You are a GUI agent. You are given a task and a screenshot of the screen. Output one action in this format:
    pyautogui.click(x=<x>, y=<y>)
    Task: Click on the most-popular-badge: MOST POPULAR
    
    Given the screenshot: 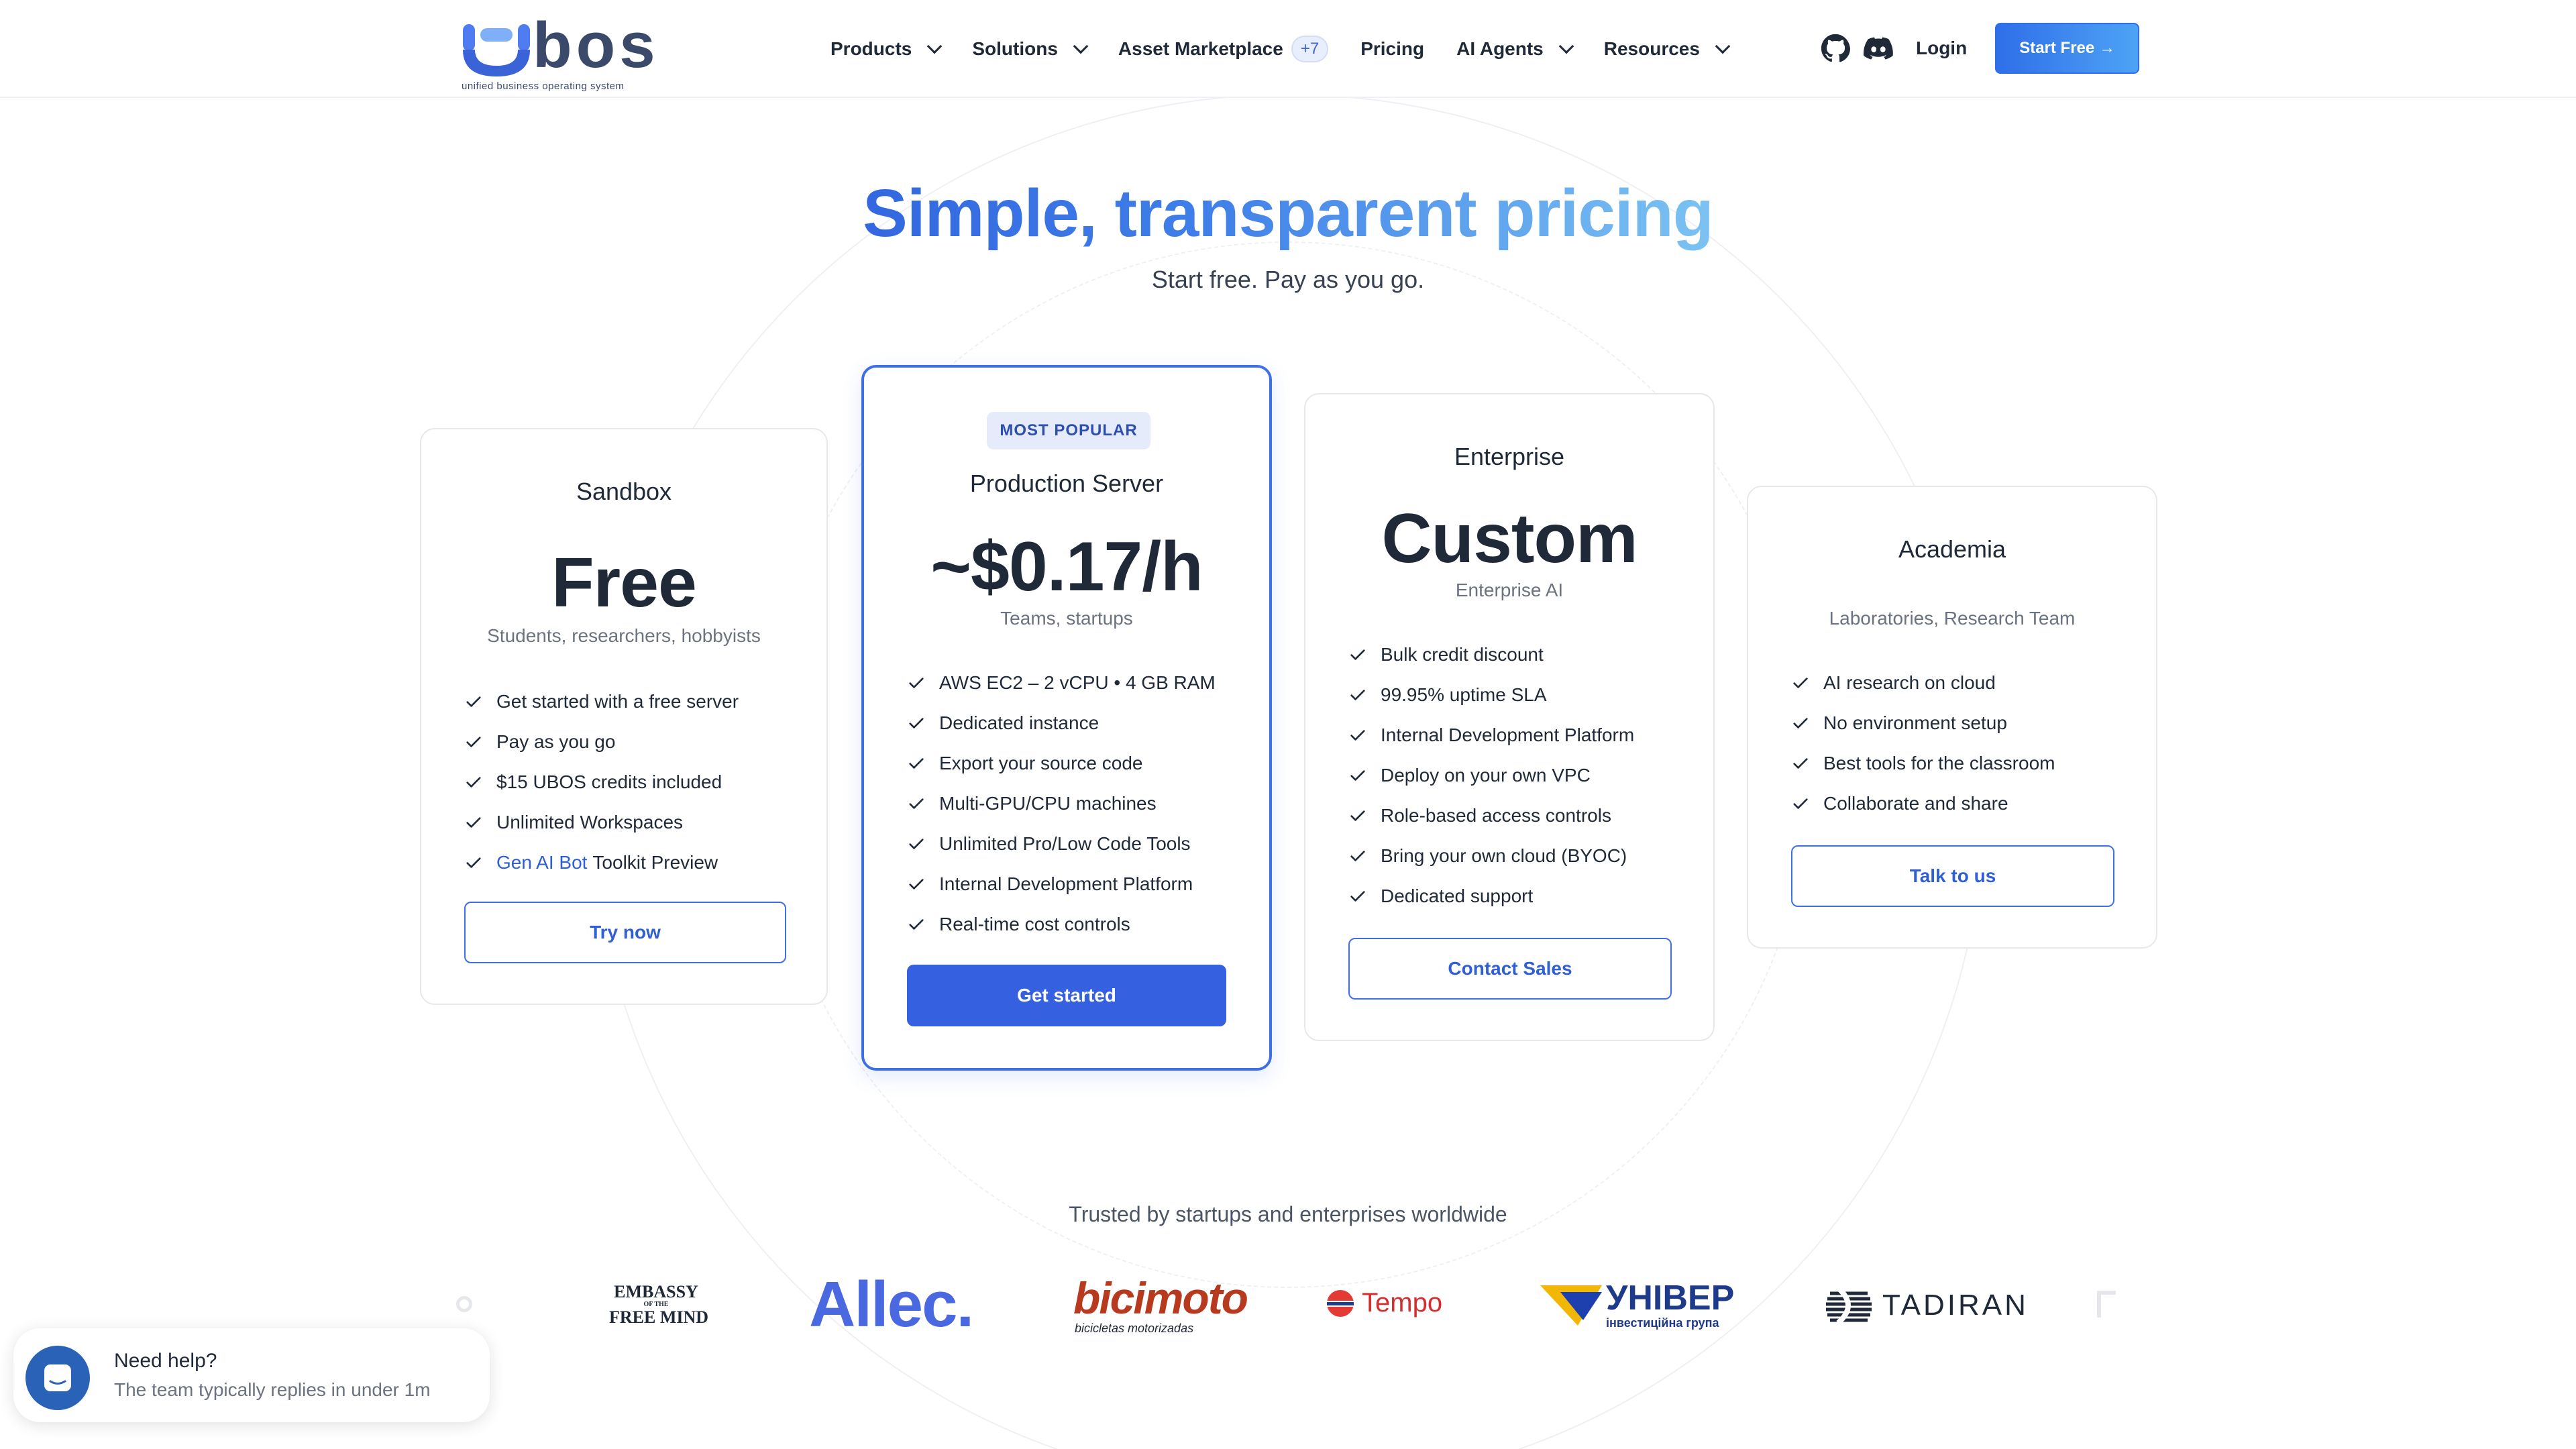 What is the action you would take?
    pyautogui.click(x=1068, y=430)
    